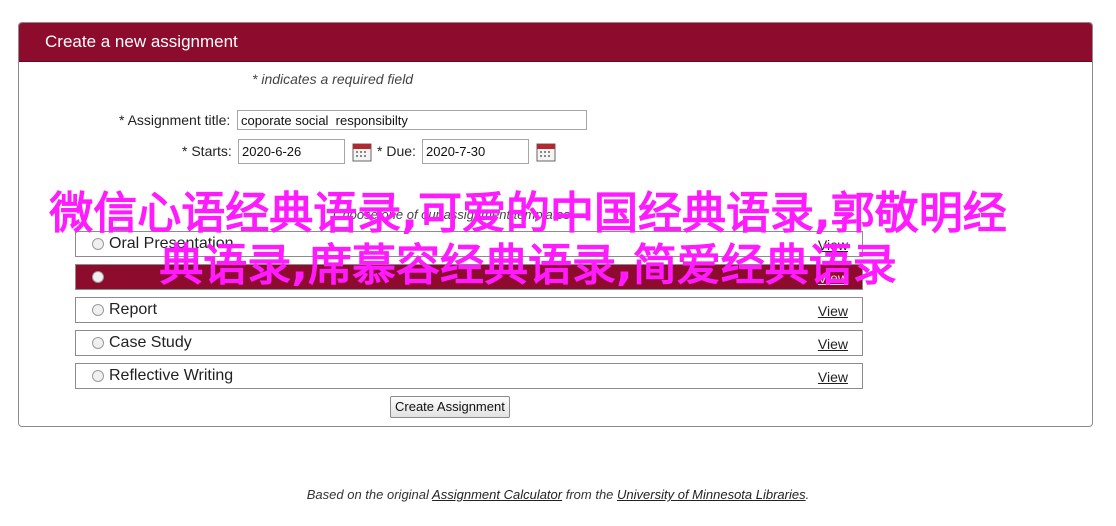 This screenshot has height=526, width=1116. I want to click on panel-header: Create a new assignment, so click(555, 42).